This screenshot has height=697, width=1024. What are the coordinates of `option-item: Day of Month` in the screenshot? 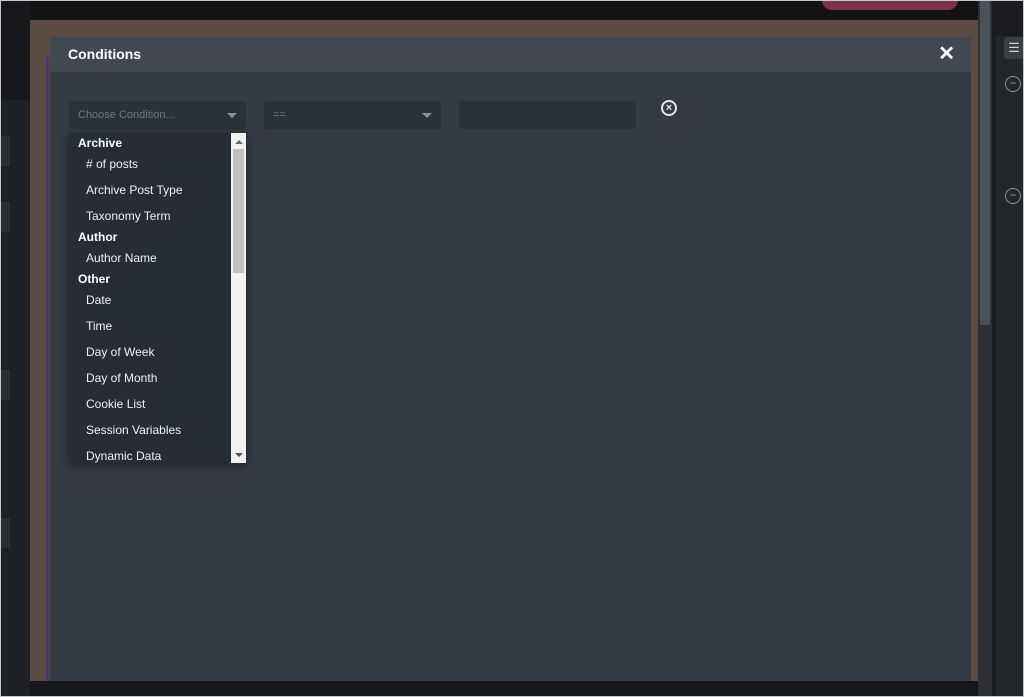 It's located at (149, 378).